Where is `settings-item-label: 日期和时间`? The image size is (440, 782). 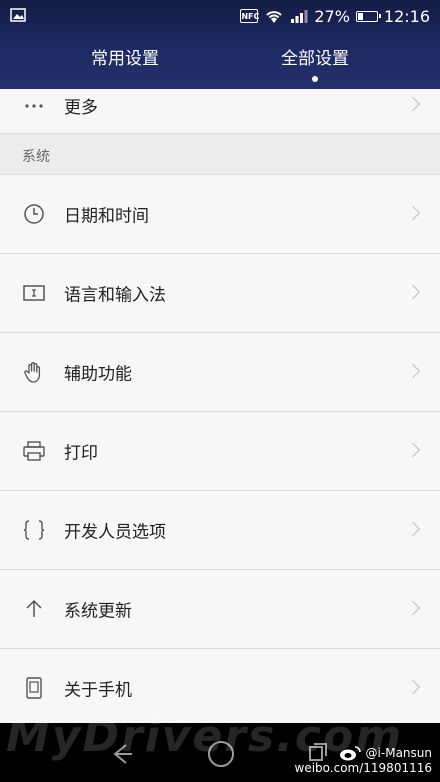
settings-item-label: 日期和时间 is located at coordinates (106, 216).